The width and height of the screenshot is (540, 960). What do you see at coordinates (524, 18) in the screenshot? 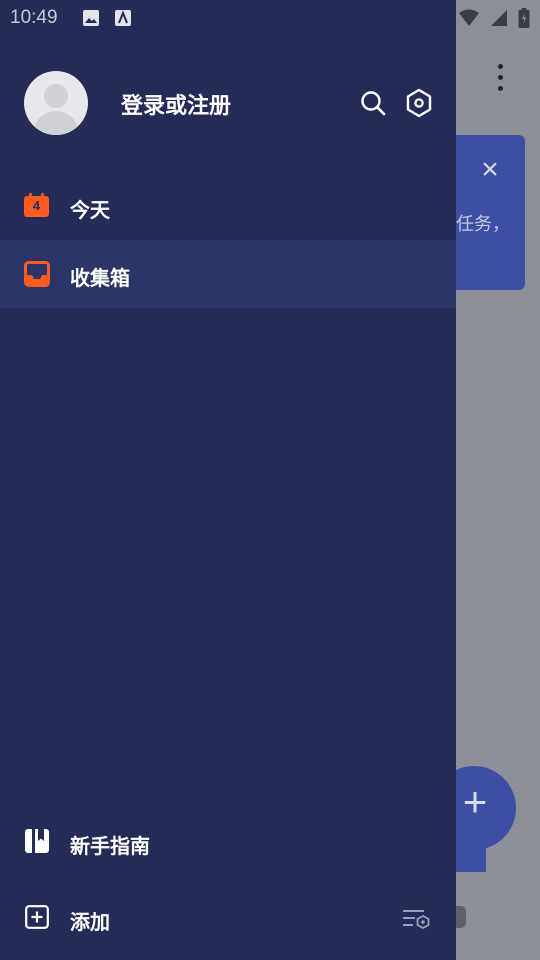
I see `battery-icon` at bounding box center [524, 18].